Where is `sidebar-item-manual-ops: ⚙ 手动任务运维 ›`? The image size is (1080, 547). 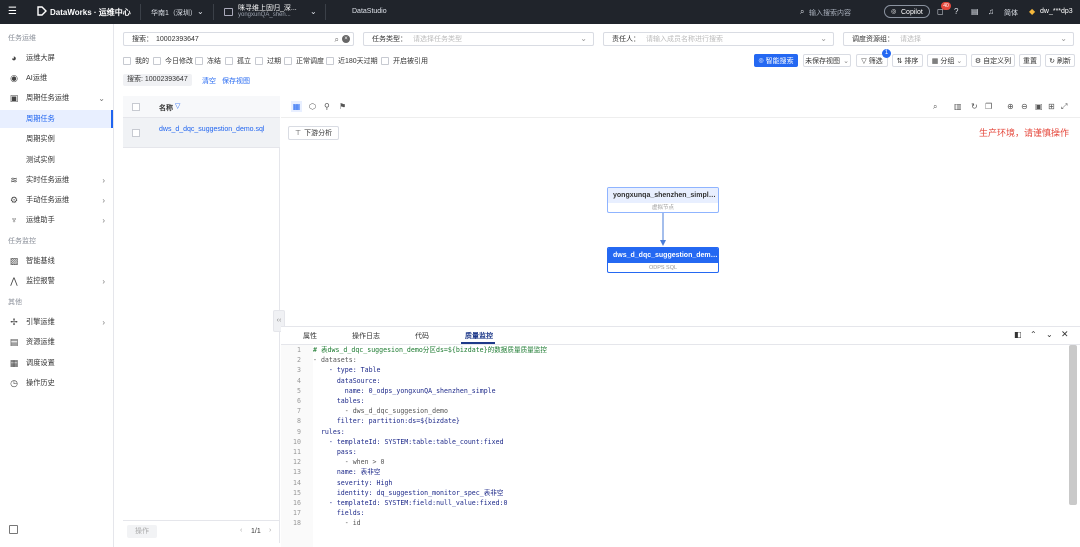 sidebar-item-manual-ops: ⚙ 手动任务运维 › is located at coordinates (56, 200).